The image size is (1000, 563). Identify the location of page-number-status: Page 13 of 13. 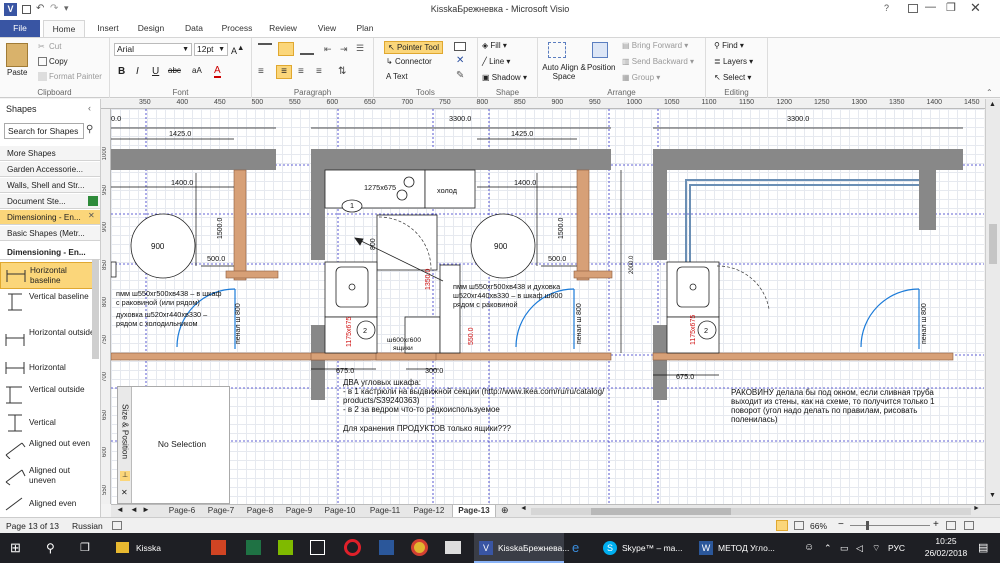
(32, 526).